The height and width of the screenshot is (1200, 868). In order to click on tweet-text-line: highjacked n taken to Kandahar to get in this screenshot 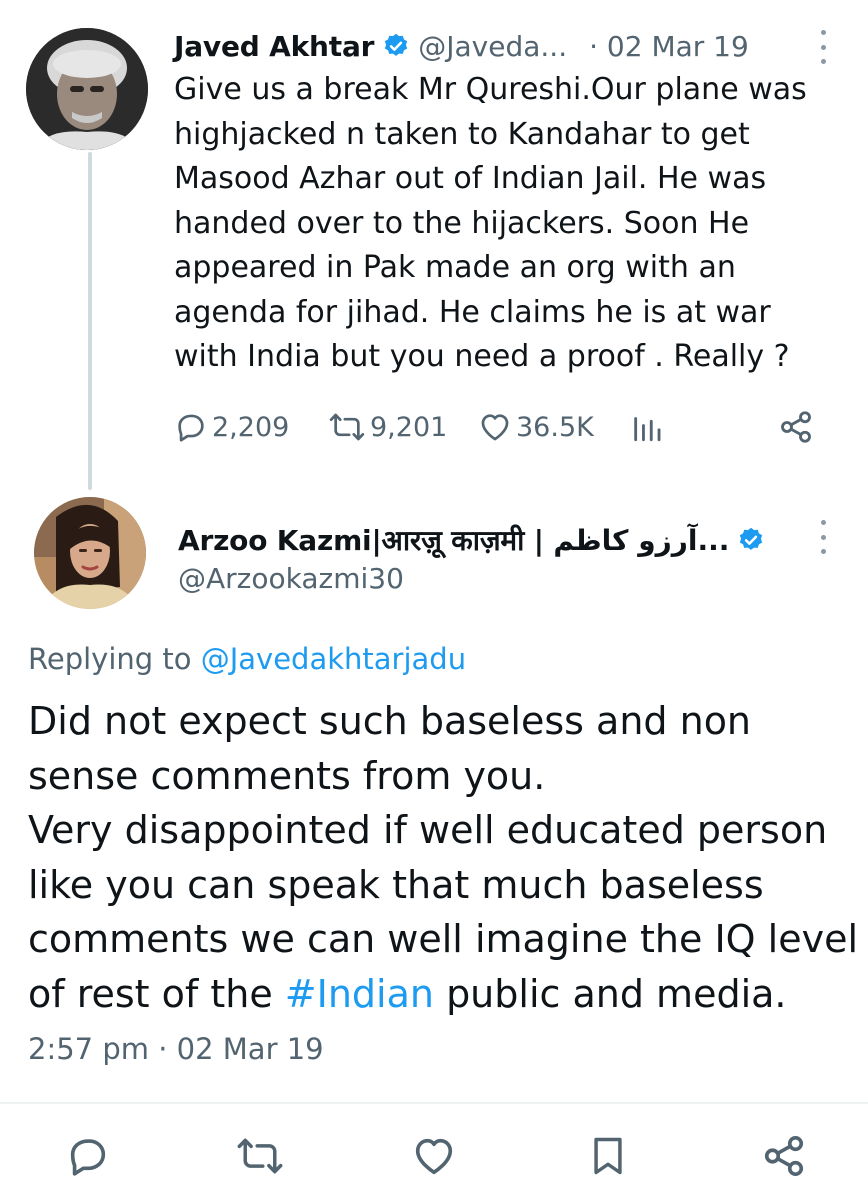, I will do `click(462, 134)`.